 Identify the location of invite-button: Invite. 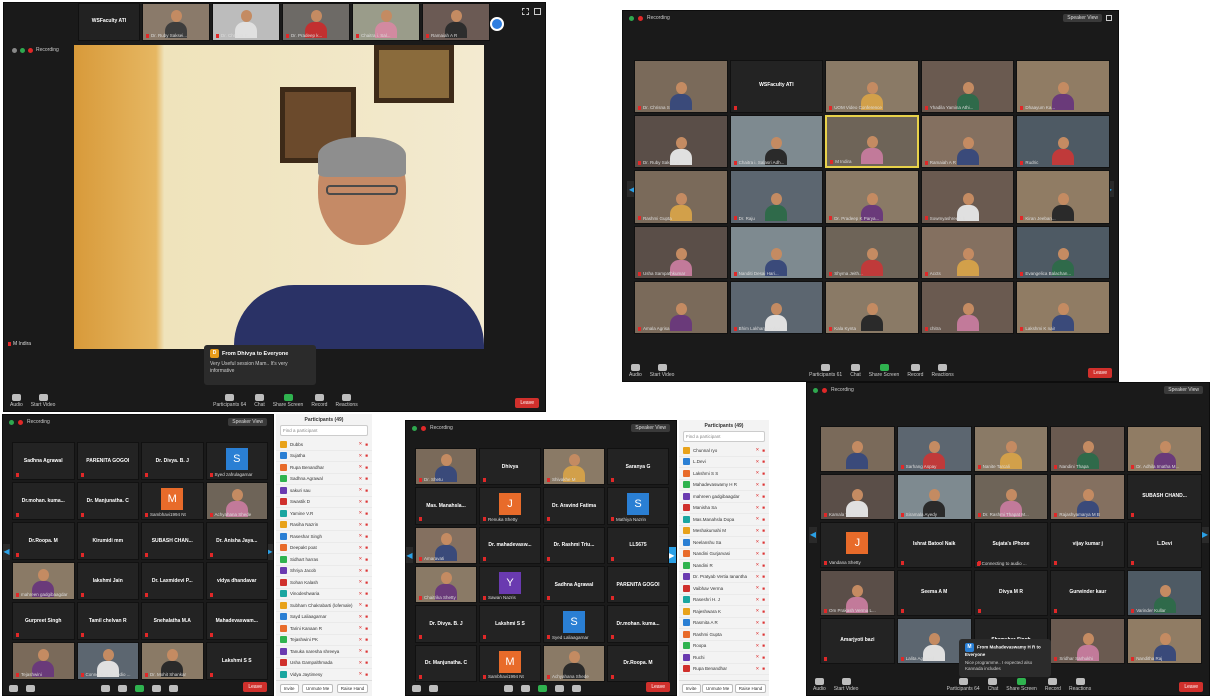
(691, 688).